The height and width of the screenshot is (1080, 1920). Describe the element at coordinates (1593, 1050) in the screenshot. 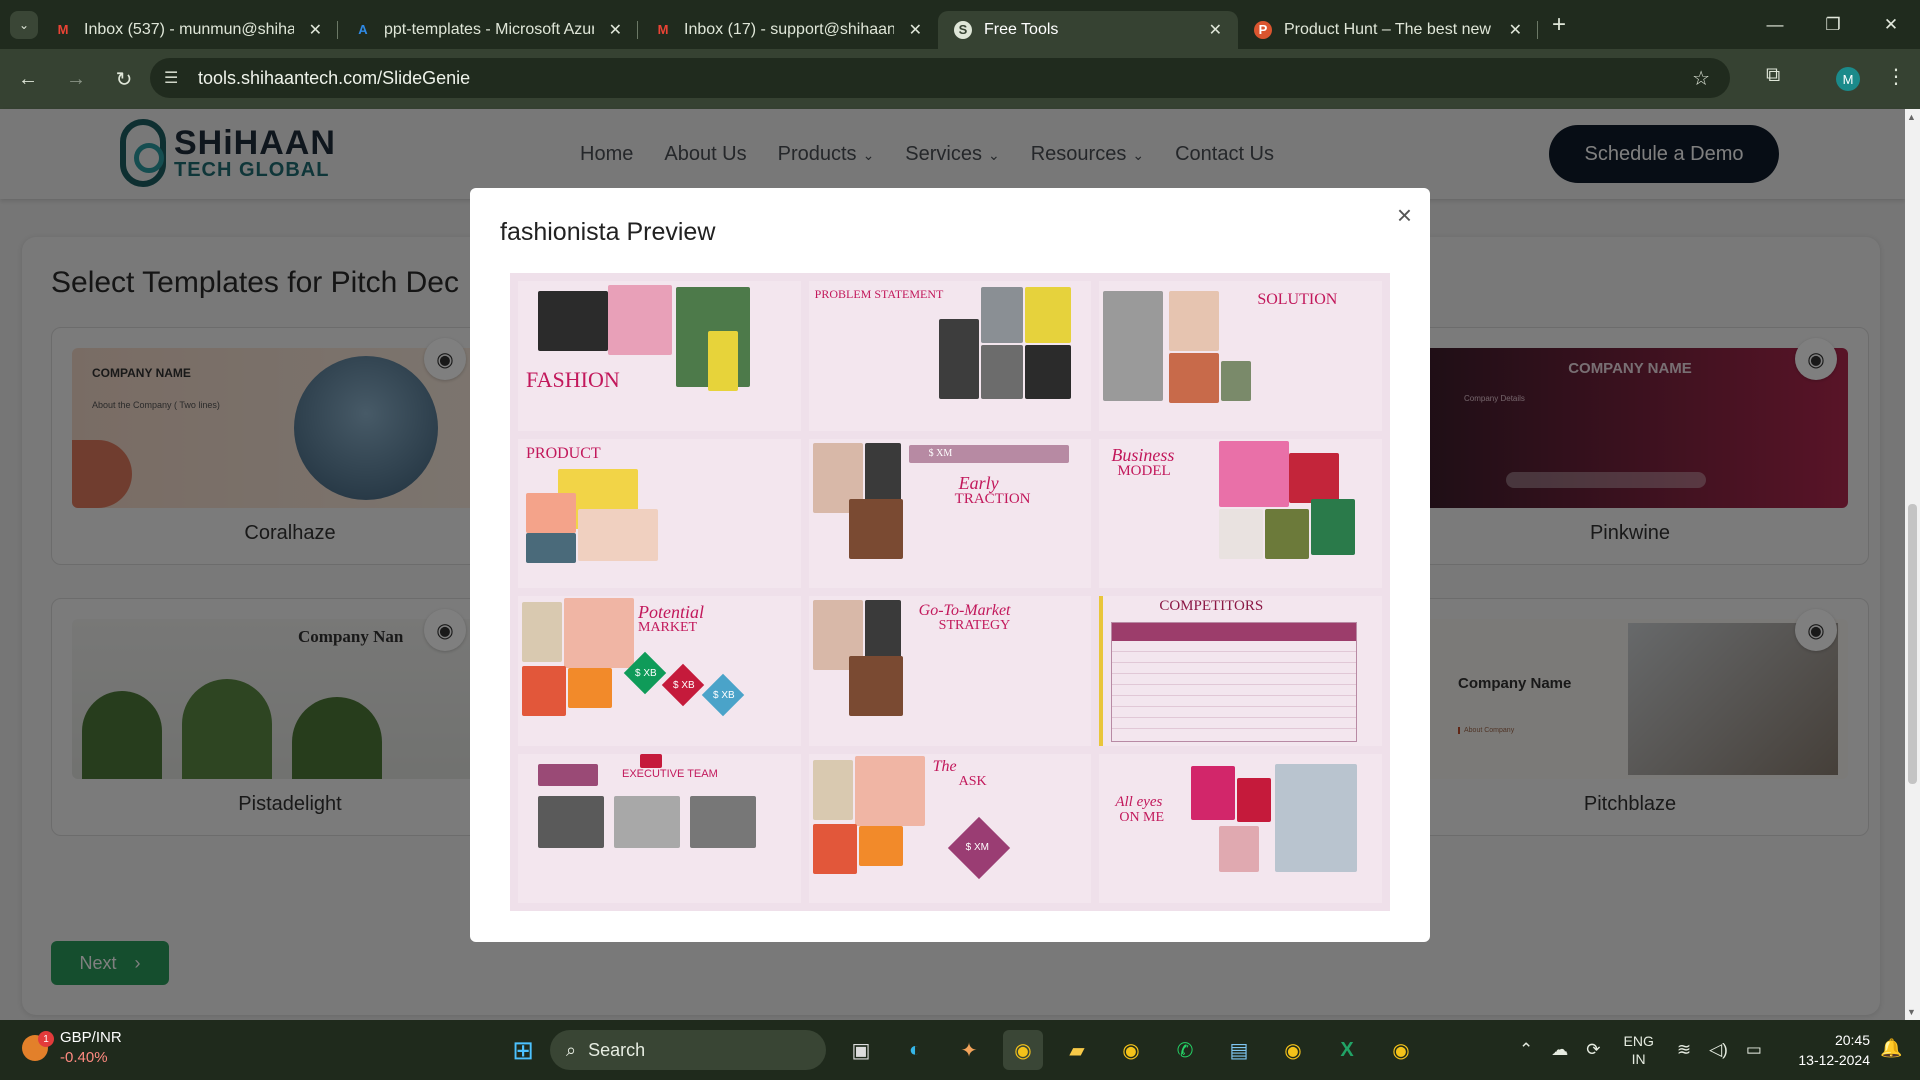

I see `sync-icon: ⟳` at that location.